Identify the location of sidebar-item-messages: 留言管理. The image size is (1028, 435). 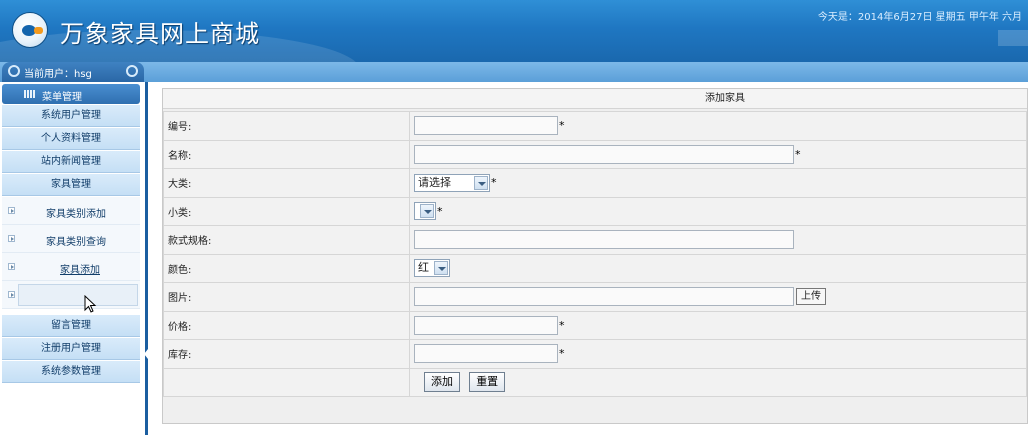
(71, 326).